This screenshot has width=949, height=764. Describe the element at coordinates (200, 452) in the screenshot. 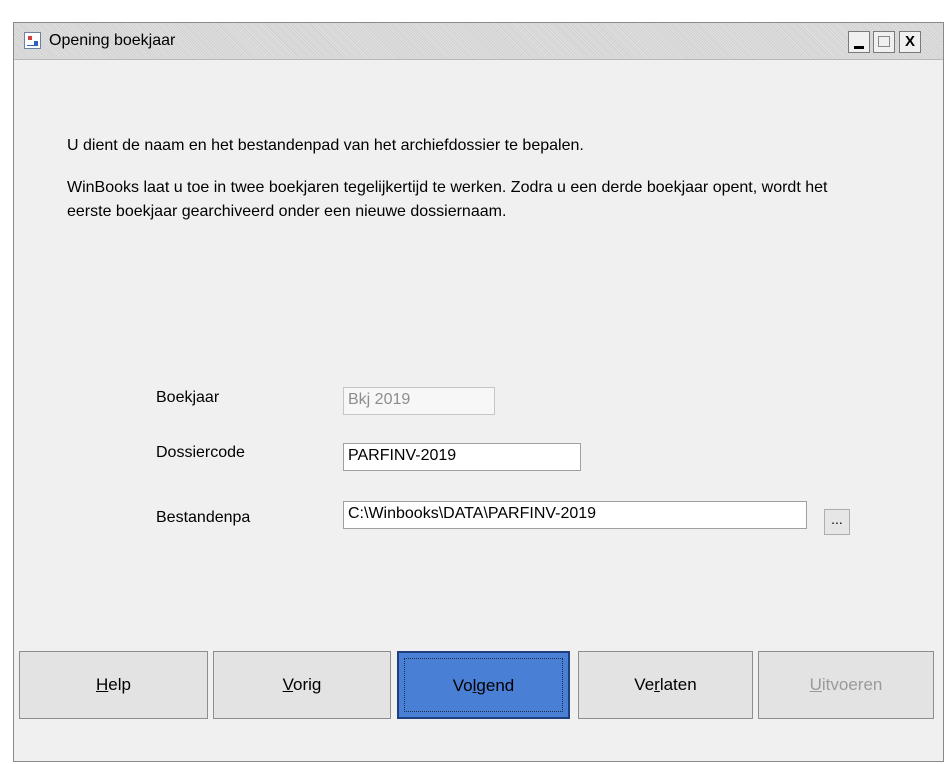

I see `dossiercode-label: Dossiercode` at that location.